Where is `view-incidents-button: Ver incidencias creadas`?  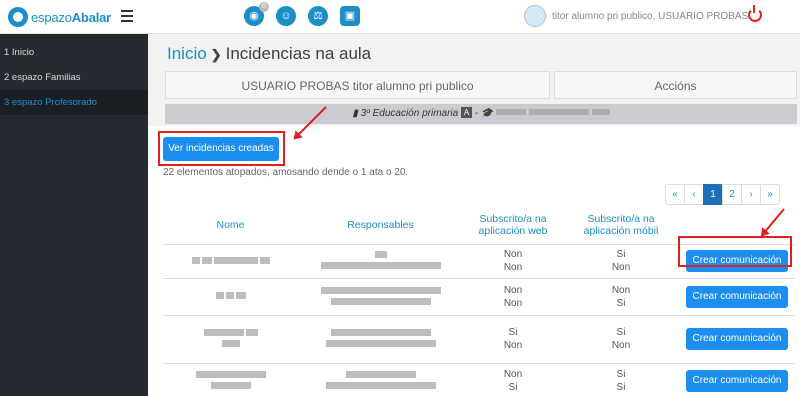 view-incidents-button: Ver incidencias creadas is located at coordinates (221, 149).